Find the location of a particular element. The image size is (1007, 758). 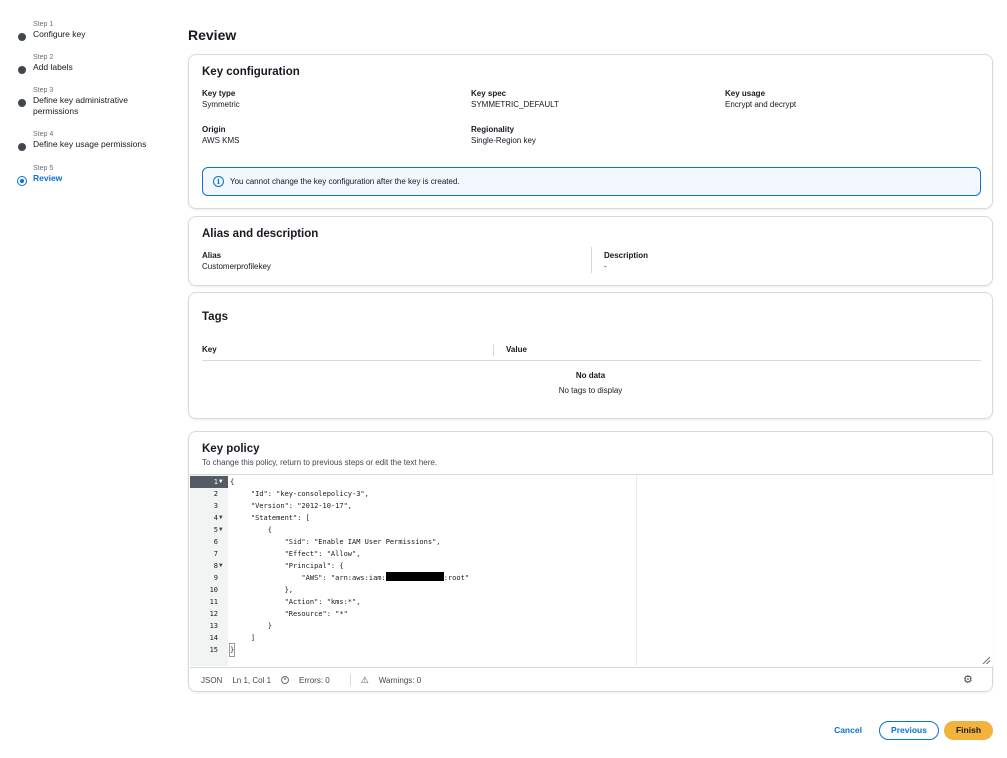

code-line: 1 ▼ { is located at coordinates (591, 482).